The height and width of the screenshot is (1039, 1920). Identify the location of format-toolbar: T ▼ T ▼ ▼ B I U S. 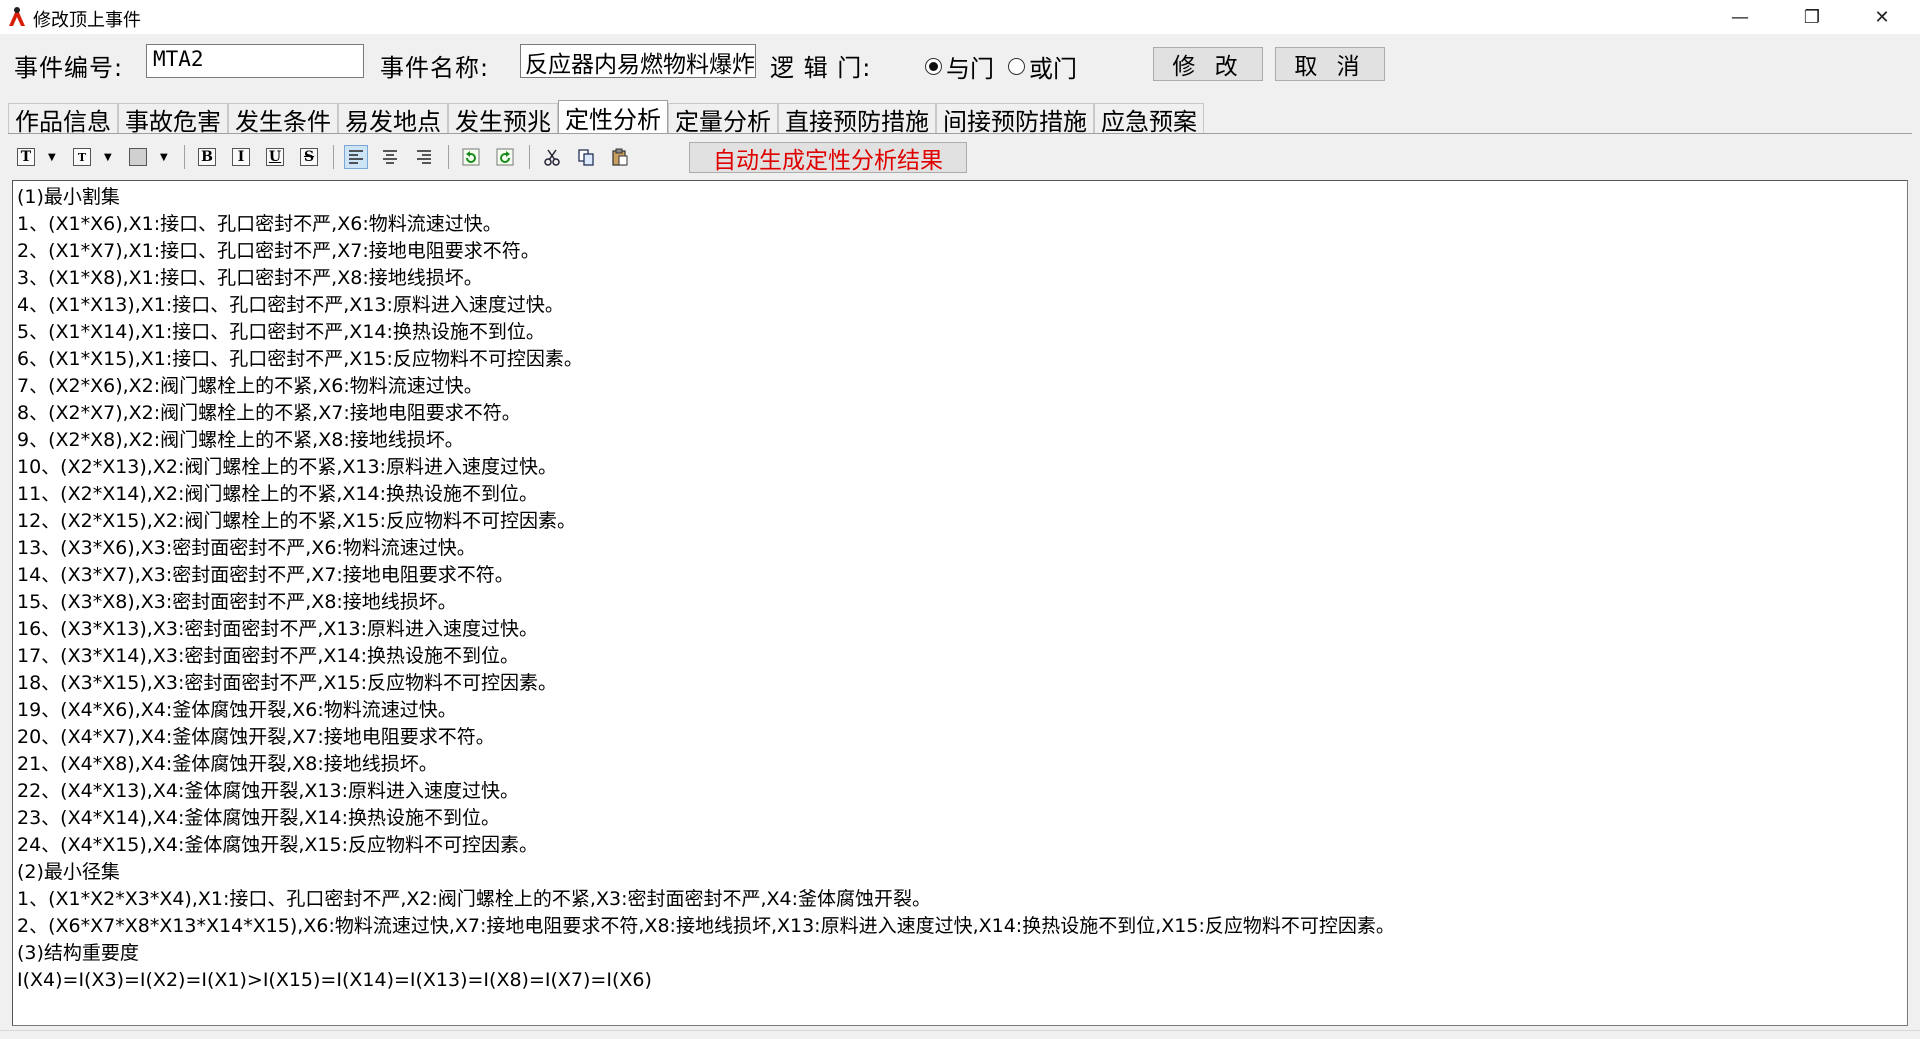
(328, 157).